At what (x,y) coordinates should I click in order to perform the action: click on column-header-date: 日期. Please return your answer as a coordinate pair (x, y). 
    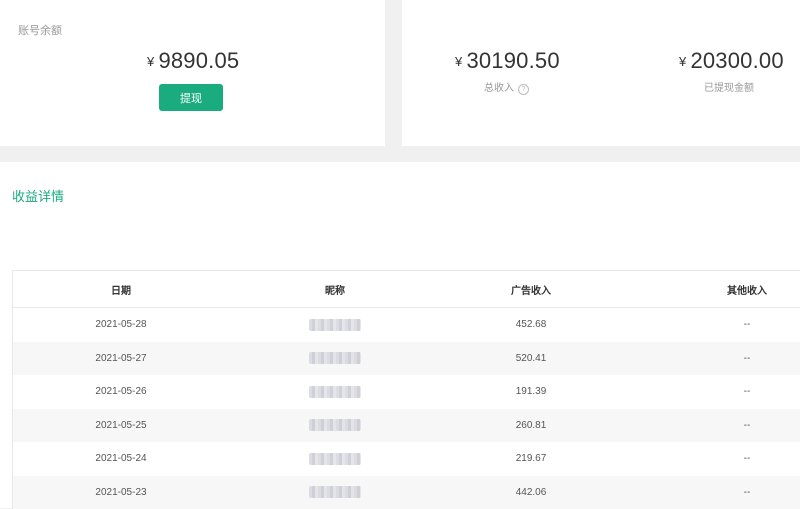
    Looking at the image, I should click on (121, 289).